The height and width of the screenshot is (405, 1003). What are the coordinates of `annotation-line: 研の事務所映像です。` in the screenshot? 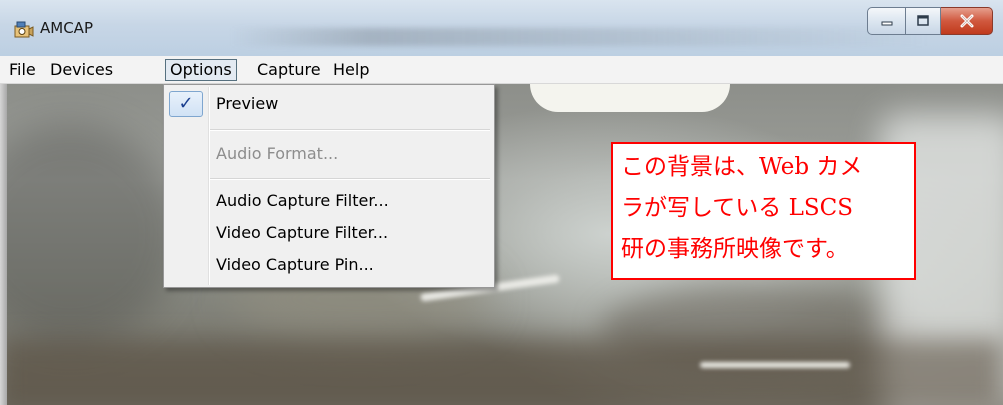 It's located at (735, 249).